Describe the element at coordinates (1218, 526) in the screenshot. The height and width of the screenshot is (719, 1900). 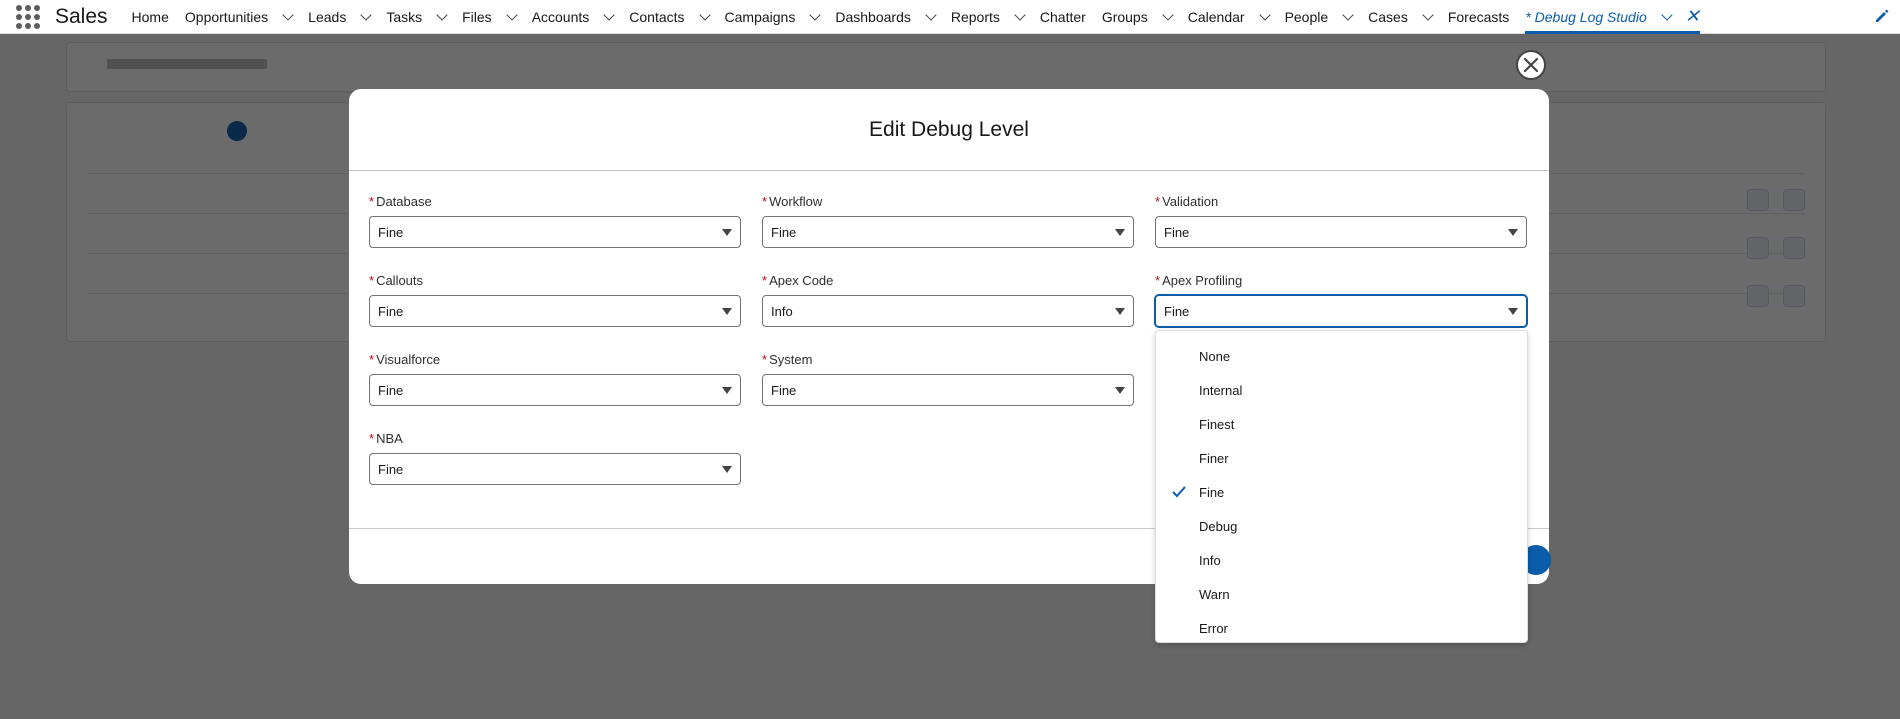
I see `listbox-option-label: Debug` at that location.